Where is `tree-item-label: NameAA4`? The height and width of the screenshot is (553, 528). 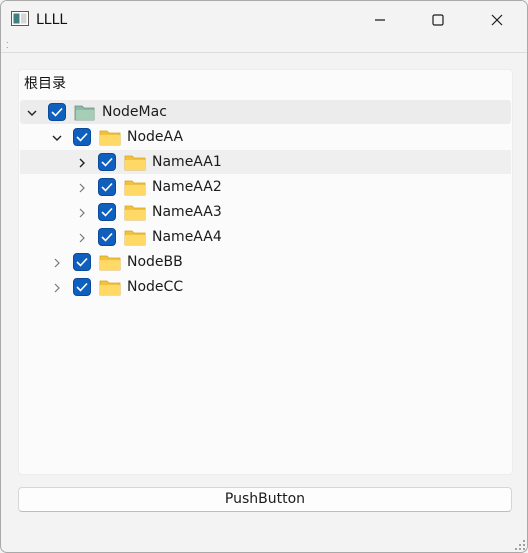 tree-item-label: NameAA4 is located at coordinates (187, 237).